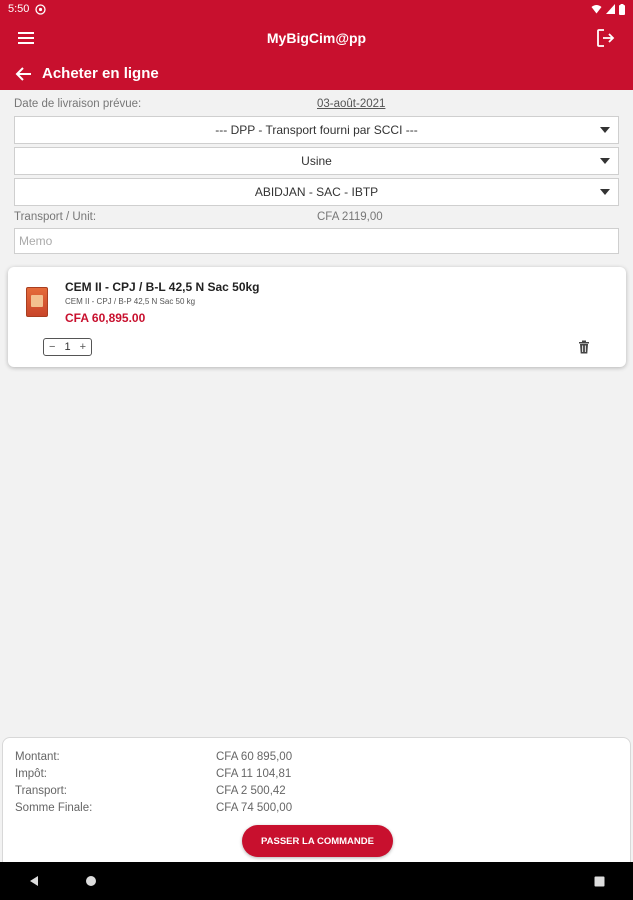  What do you see at coordinates (596, 9) in the screenshot?
I see `wifi-icon` at bounding box center [596, 9].